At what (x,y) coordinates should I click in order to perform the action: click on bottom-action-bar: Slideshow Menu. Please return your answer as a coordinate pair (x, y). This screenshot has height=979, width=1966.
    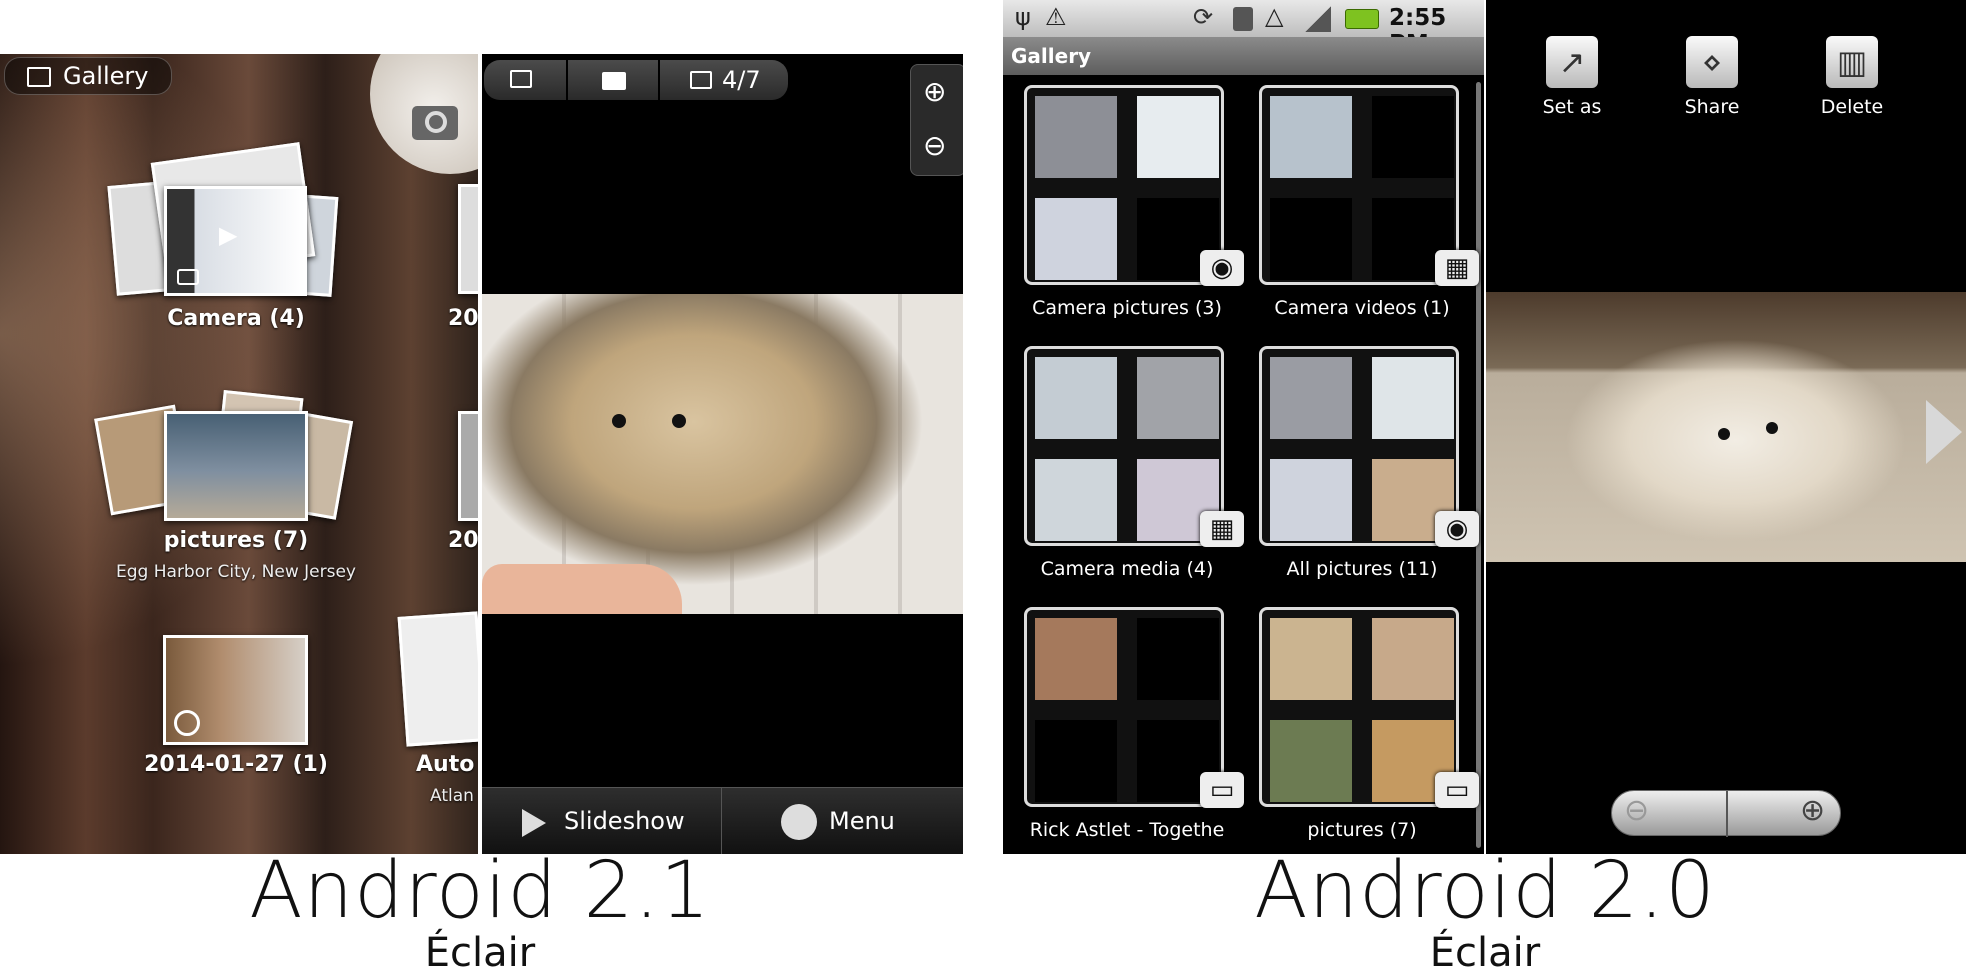
    Looking at the image, I should click on (722, 820).